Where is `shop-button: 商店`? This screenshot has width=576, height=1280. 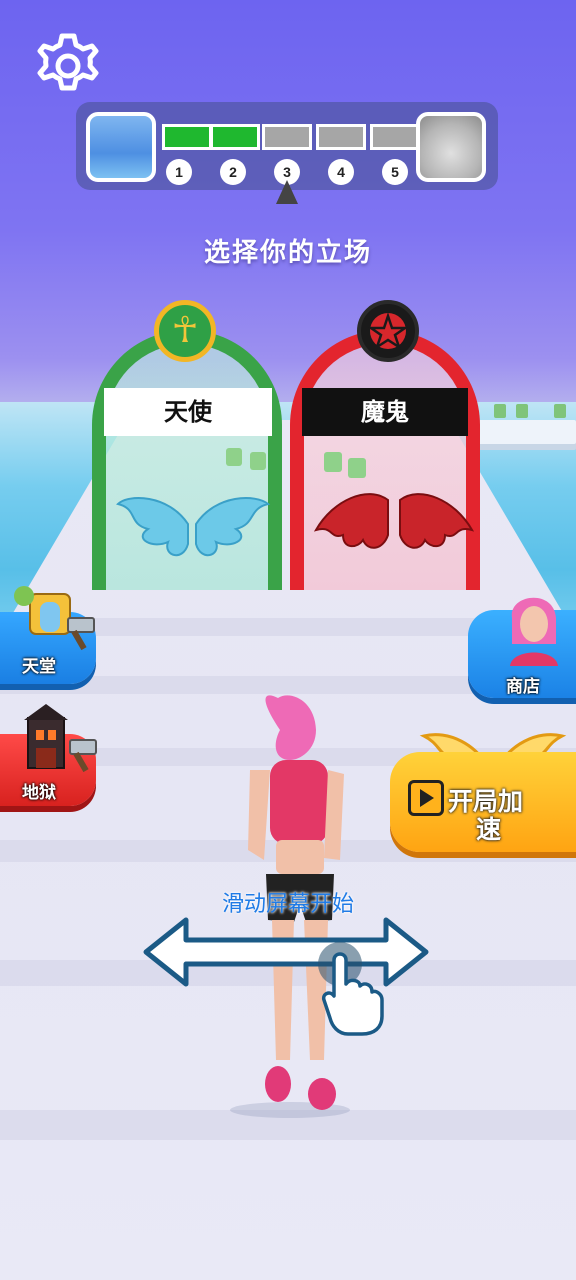 shop-button: 商店 is located at coordinates (522, 647).